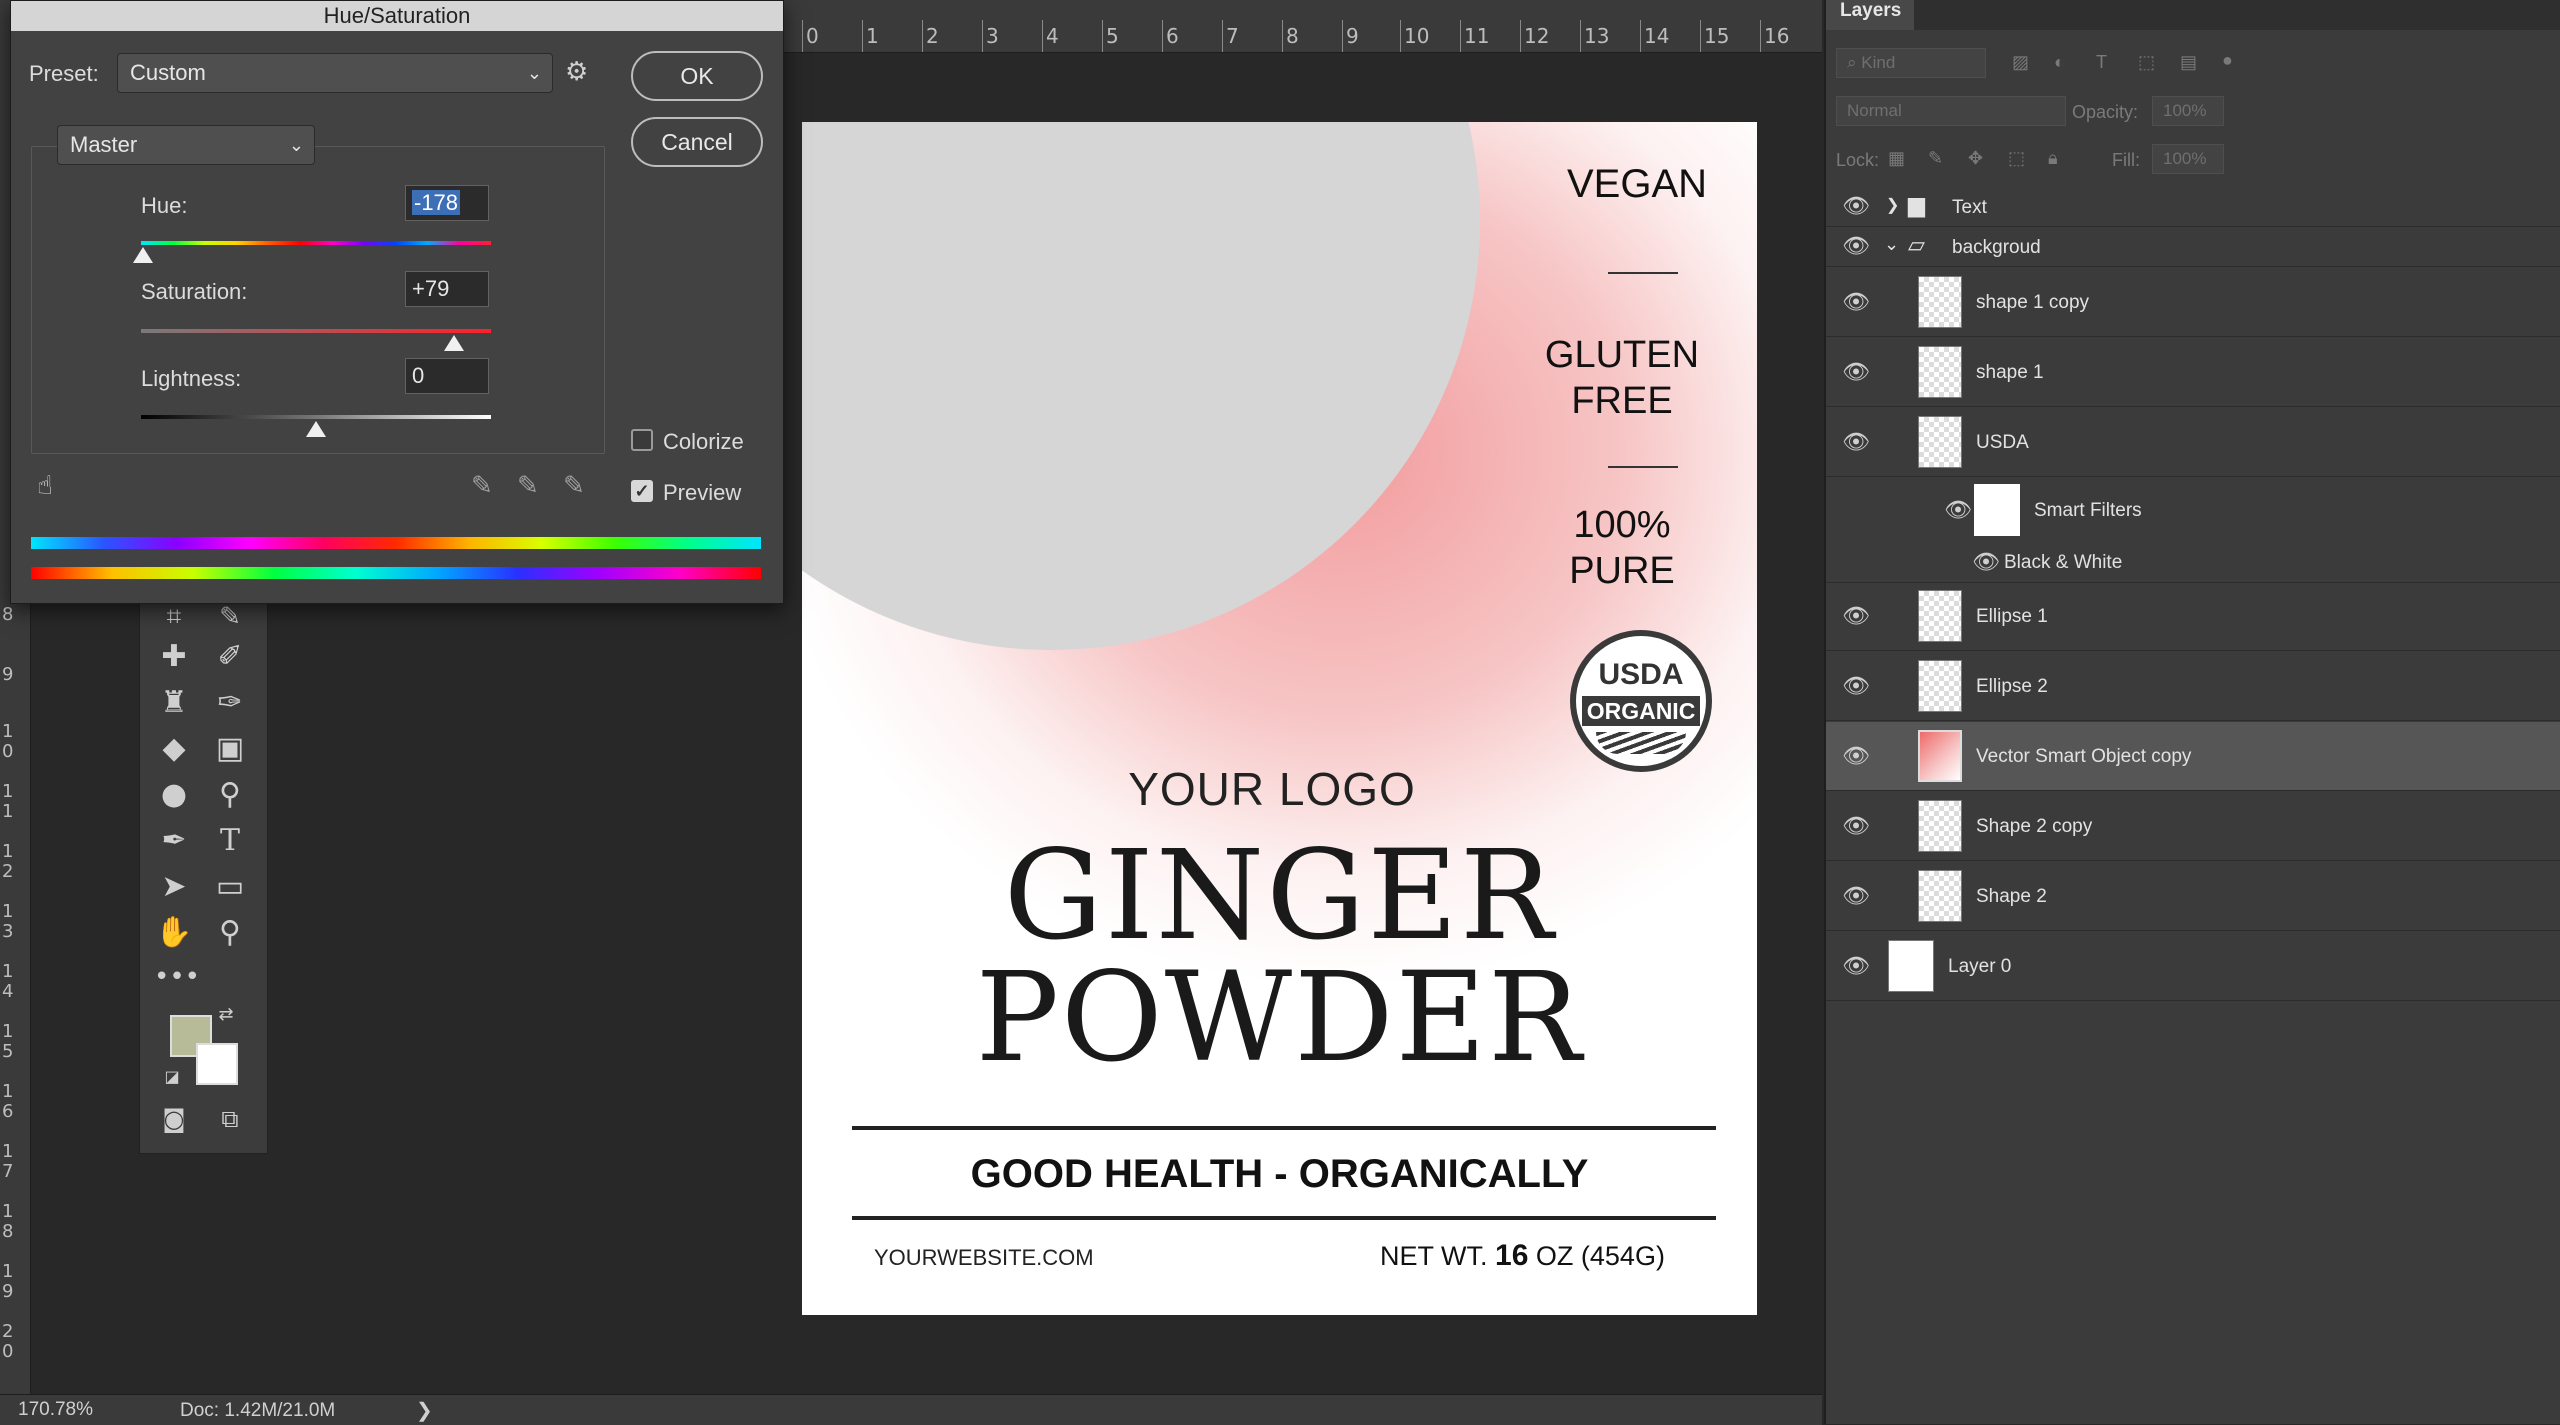  I want to click on layer-row: 👁︎ shape 1 copy, so click(2193, 302).